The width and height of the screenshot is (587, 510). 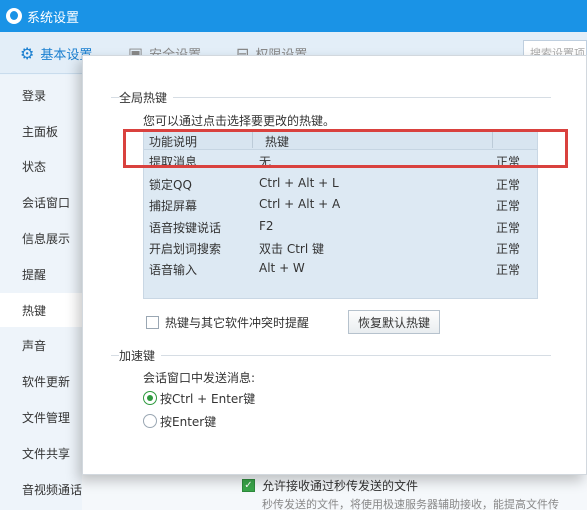 I want to click on sidebar-item-main-panel: 主面板, so click(x=42, y=131).